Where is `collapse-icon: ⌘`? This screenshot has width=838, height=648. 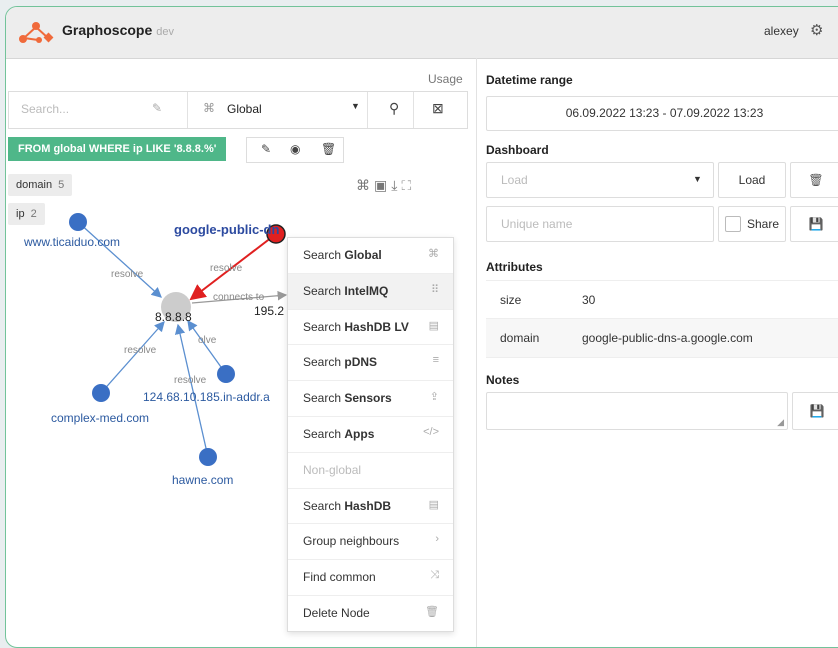
collapse-icon: ⌘ is located at coordinates (433, 254).